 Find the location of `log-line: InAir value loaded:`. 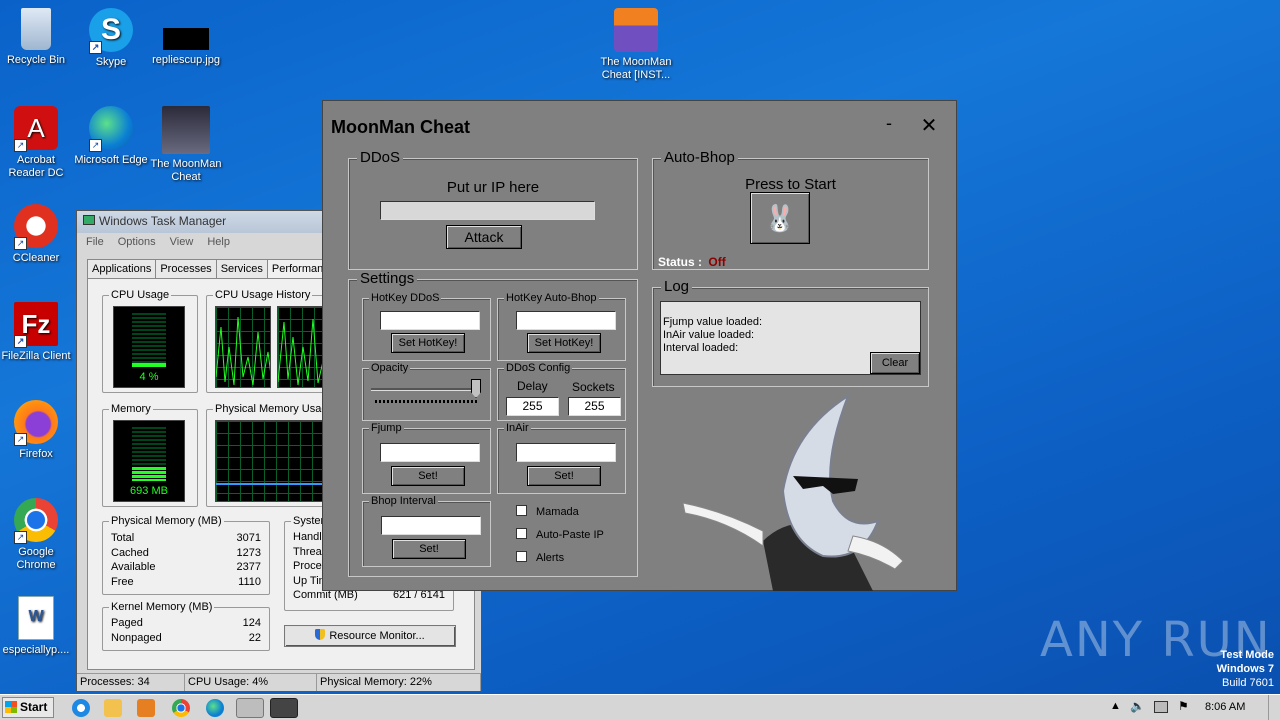

log-line: InAir value loaded: is located at coordinates (709, 335).